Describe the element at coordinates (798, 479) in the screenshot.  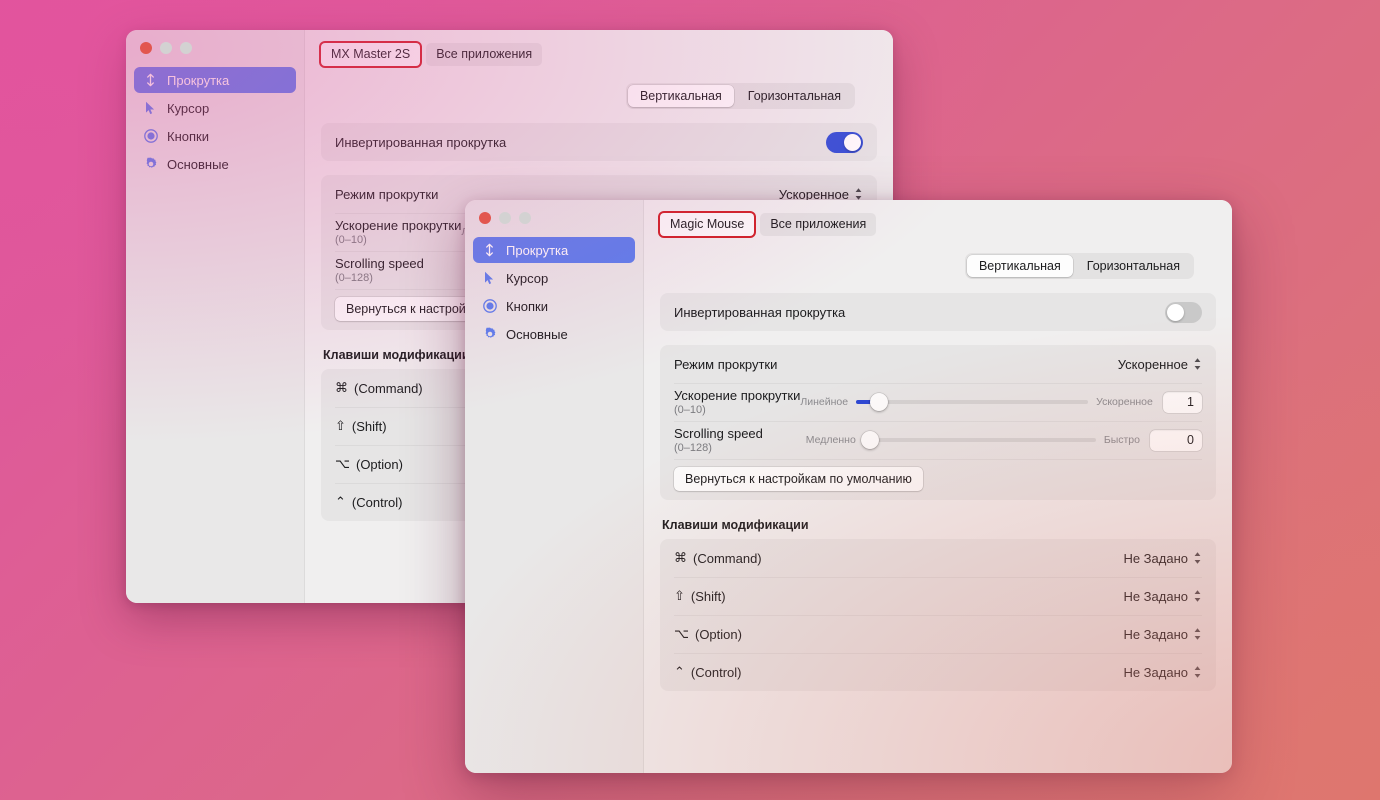
I see `reset-defaults-button: Вернуться к настройкам по умолчанию` at that location.